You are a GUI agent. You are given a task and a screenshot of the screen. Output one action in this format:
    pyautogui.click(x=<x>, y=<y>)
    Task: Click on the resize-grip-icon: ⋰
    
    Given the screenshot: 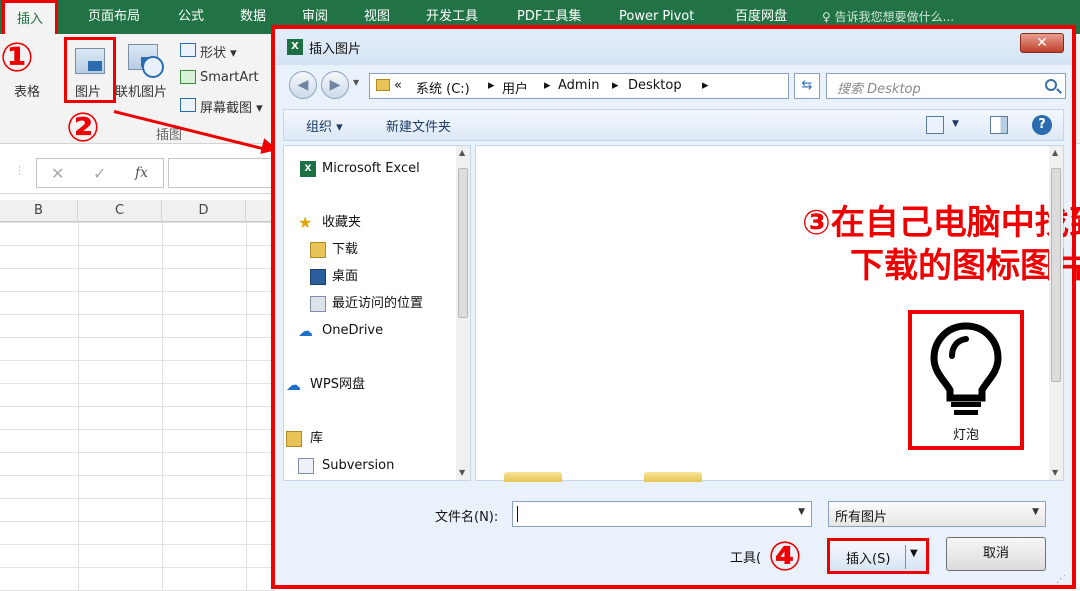 What is the action you would take?
    pyautogui.click(x=1061, y=579)
    